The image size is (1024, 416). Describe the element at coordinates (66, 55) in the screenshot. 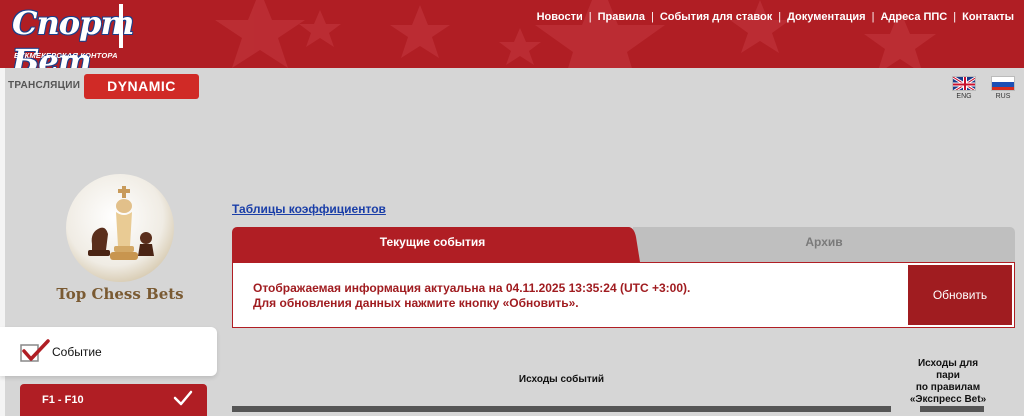

I see `logo-subtitle: БУКМЕКЕРСКАЯ КОНТОРА` at that location.